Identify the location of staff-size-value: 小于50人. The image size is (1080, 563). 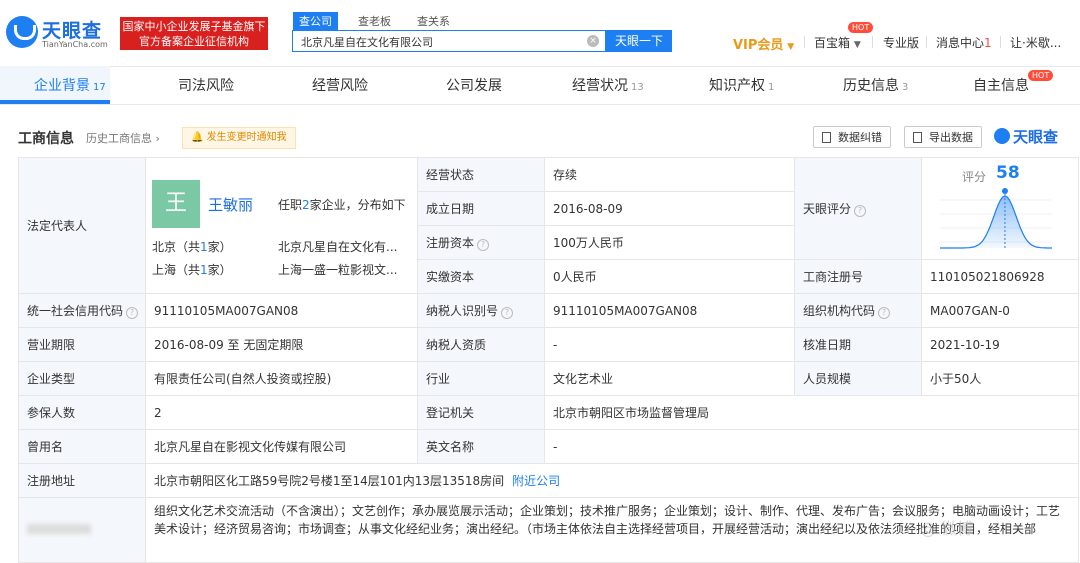
(1000, 378).